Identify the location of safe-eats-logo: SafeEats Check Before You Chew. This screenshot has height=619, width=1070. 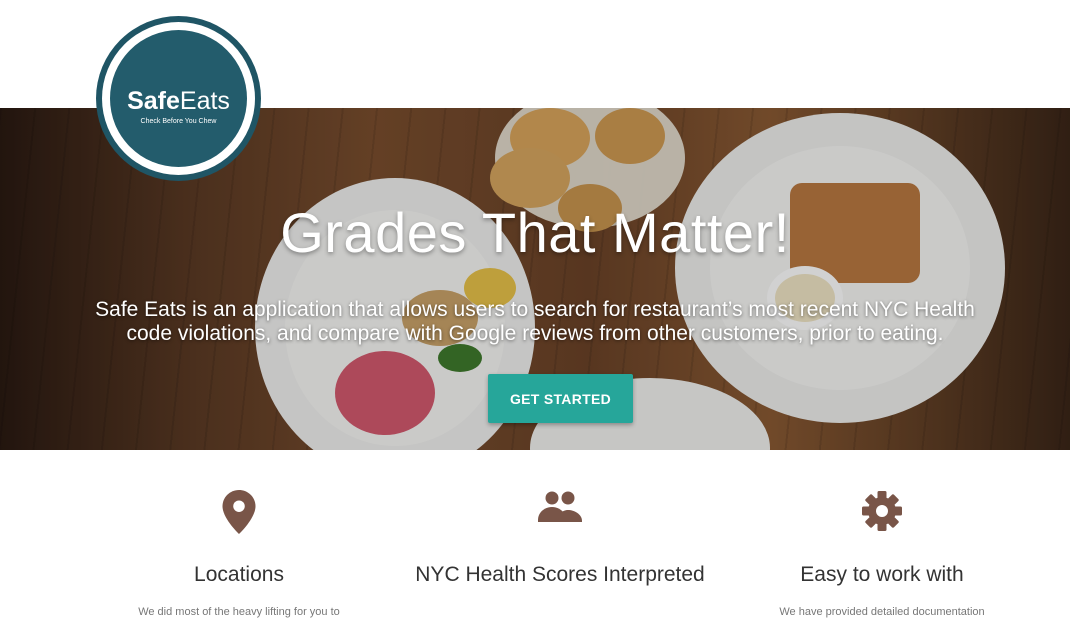
(178, 98).